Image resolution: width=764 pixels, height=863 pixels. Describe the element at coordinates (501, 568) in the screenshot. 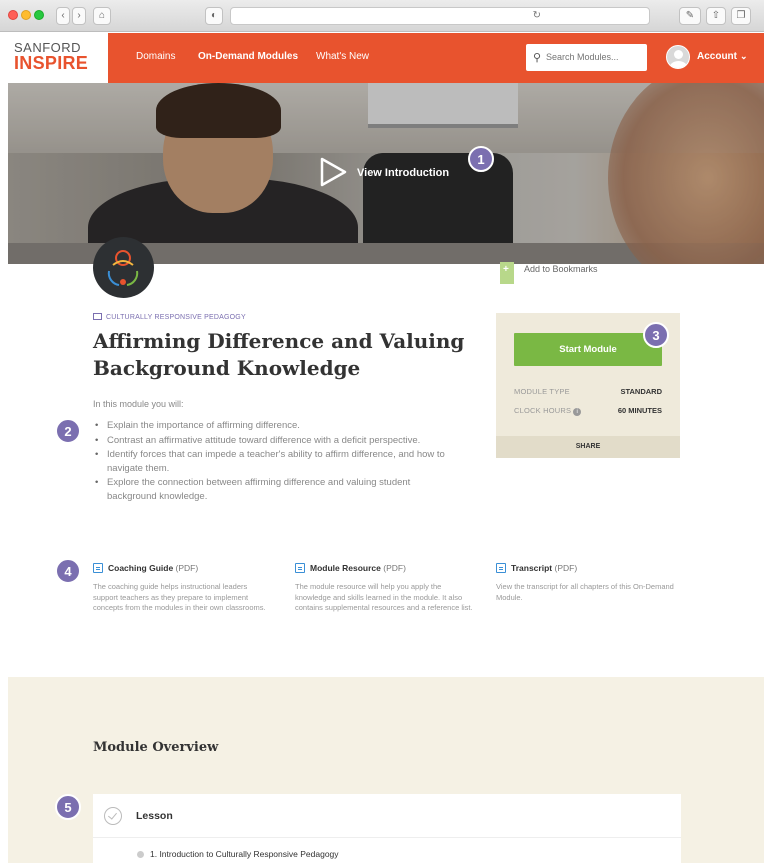

I see `transcript-icon` at that location.